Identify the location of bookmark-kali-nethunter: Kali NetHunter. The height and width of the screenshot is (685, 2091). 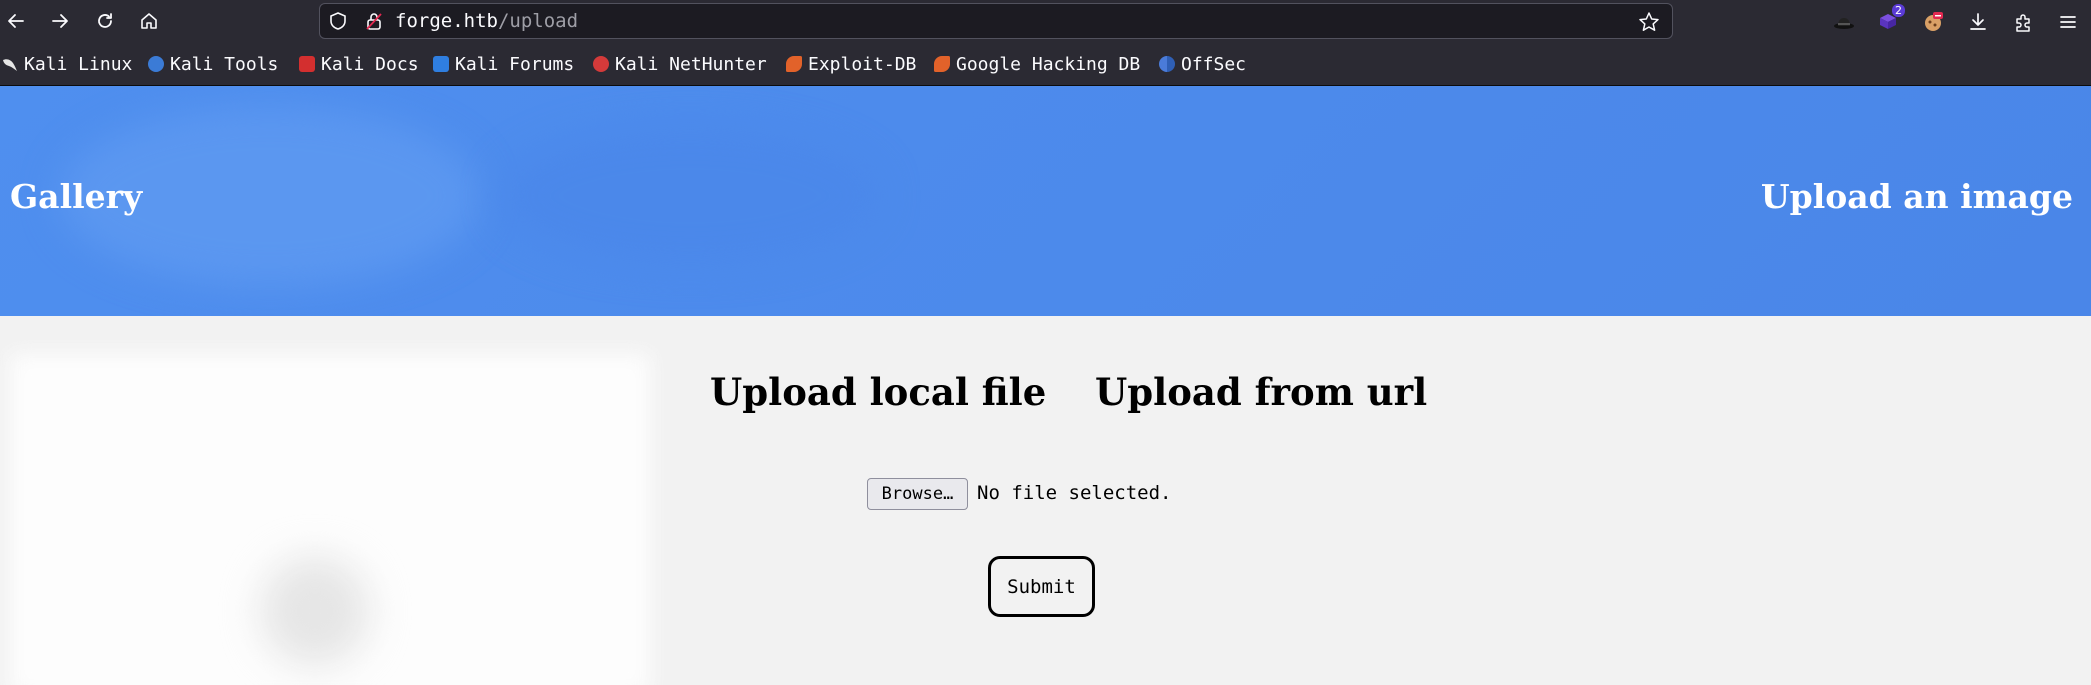
(680, 64).